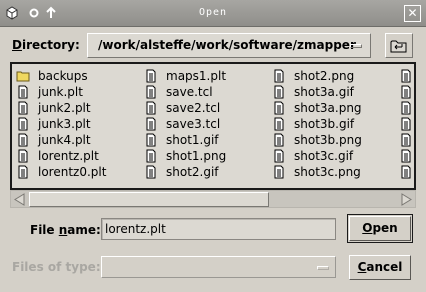  Describe the element at coordinates (72, 172) in the screenshot. I see `file-item-label: lorentz0.plt` at that location.